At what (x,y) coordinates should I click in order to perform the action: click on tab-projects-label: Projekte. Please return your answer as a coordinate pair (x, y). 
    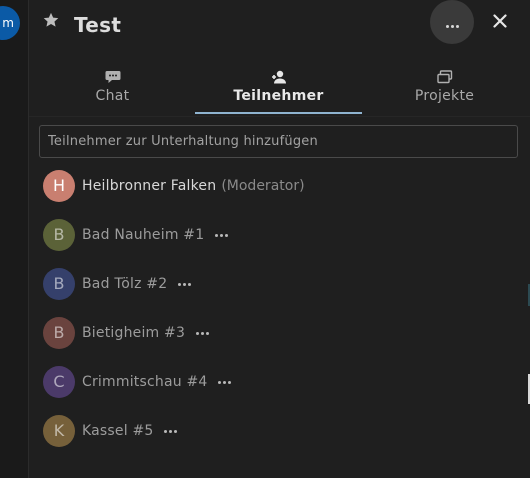
    Looking at the image, I should click on (444, 96).